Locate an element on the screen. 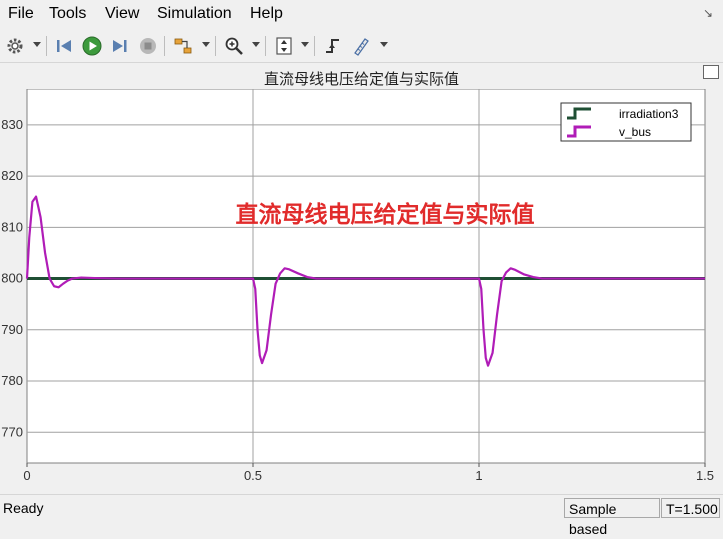 The image size is (723, 539). gear-icon is located at coordinates (15, 46).